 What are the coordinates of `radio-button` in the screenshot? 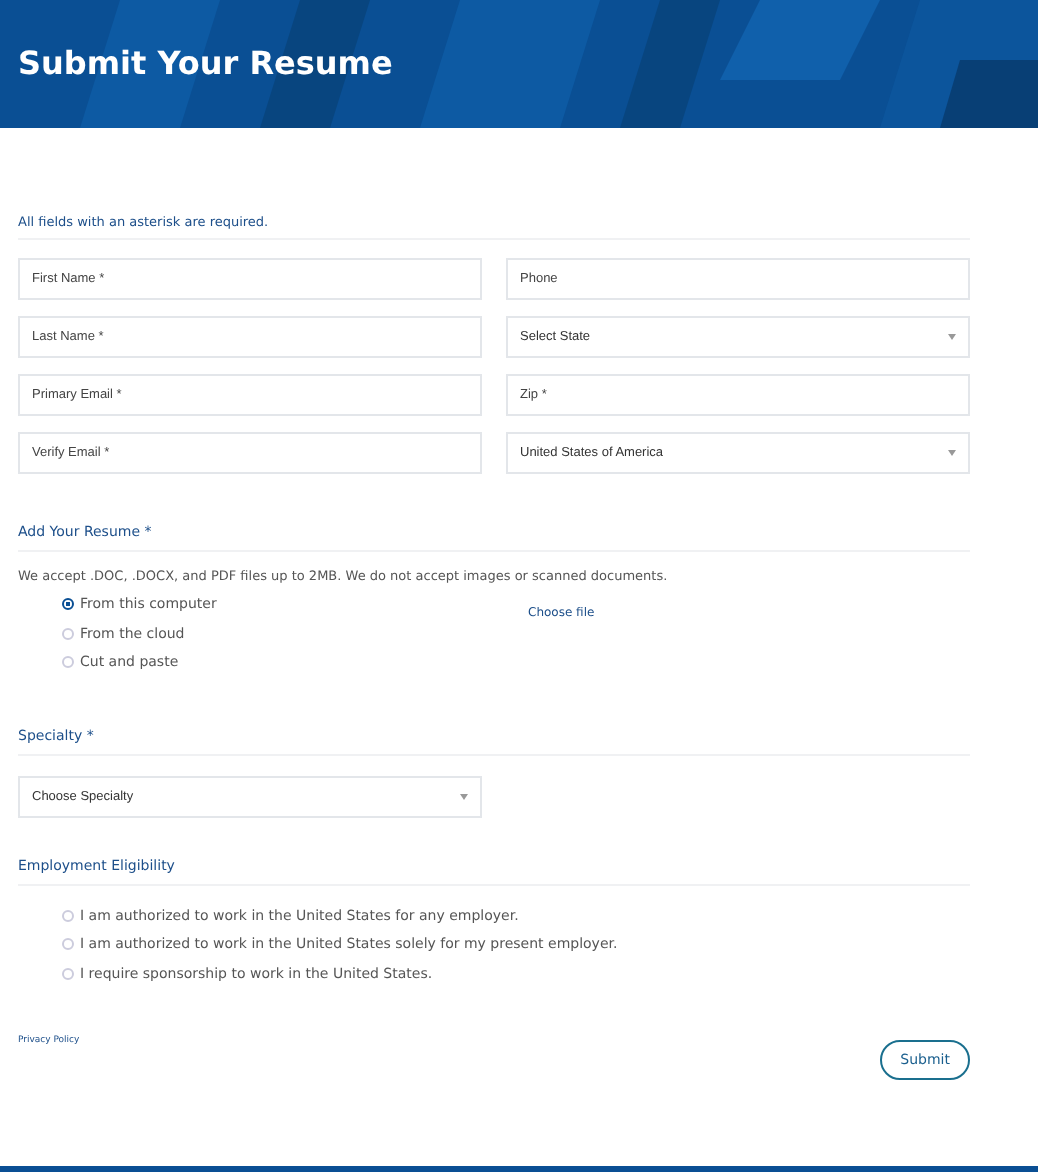 It's located at (68, 604).